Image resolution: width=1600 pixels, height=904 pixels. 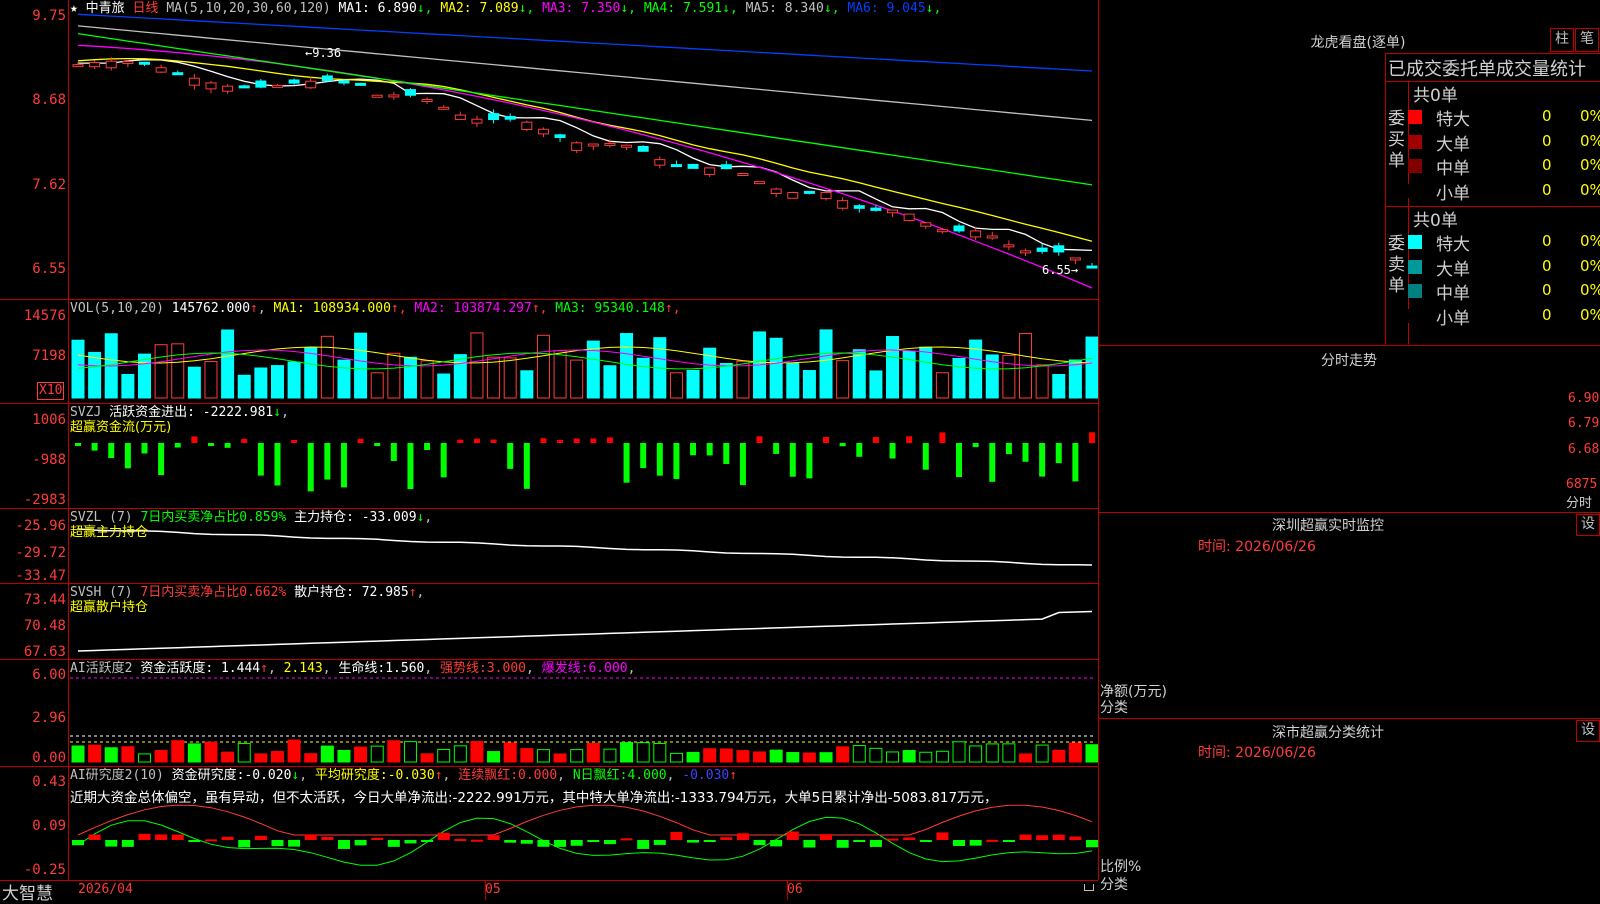 What do you see at coordinates (44, 316) in the screenshot?
I see `ytick-vol-0: 14576` at bounding box center [44, 316].